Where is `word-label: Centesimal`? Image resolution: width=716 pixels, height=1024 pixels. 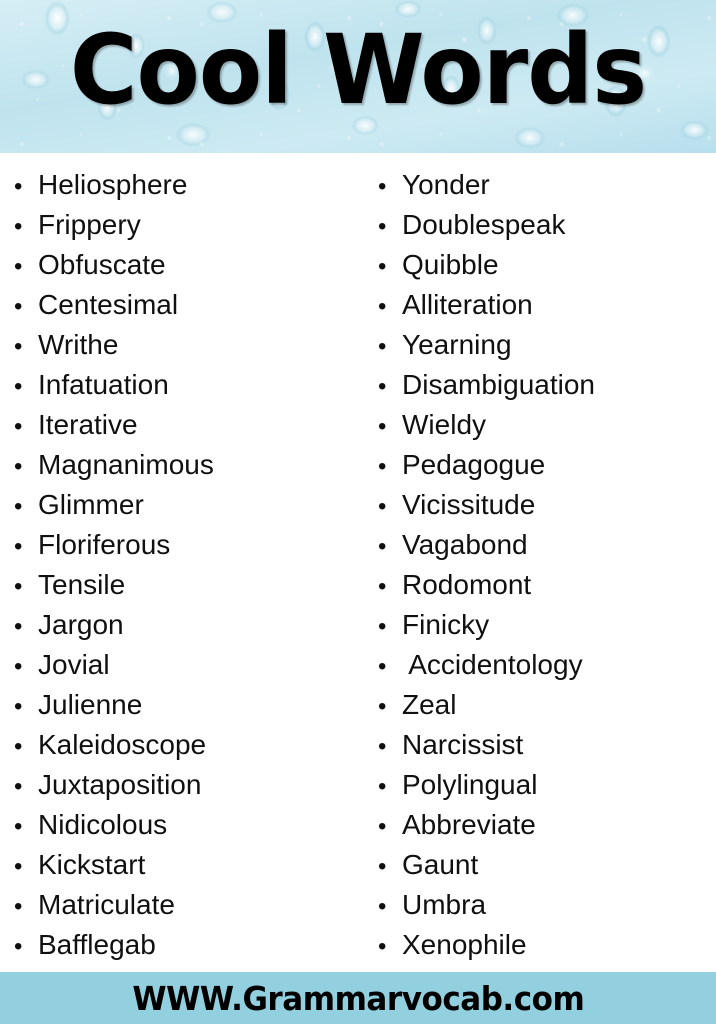
word-label: Centesimal is located at coordinates (108, 304).